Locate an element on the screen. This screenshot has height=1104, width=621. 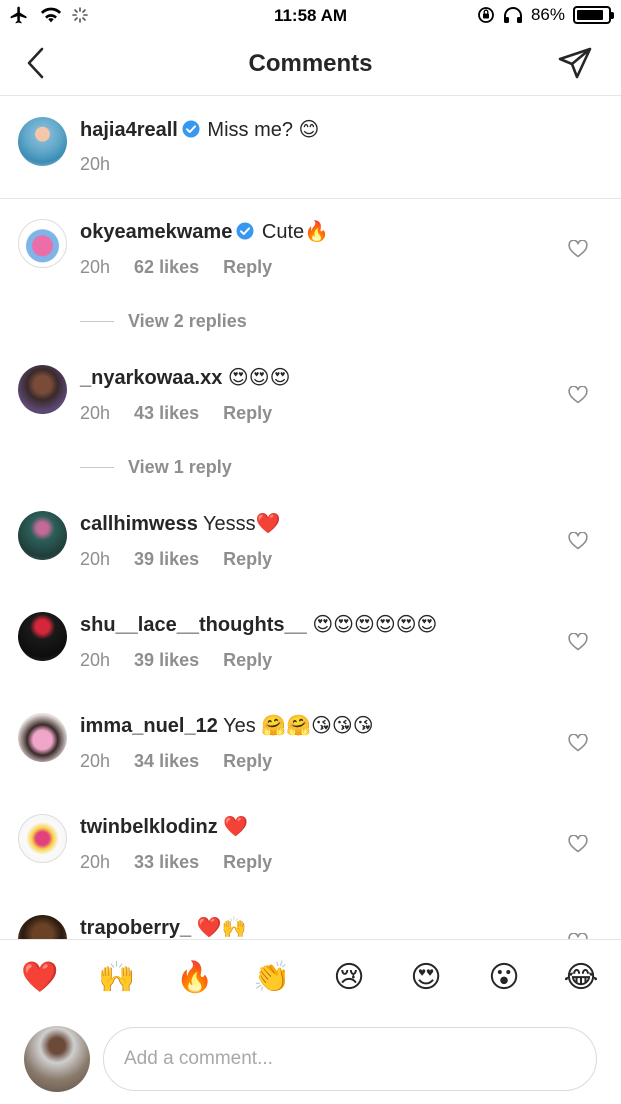
username: trapoberry_ is located at coordinates (135, 928).